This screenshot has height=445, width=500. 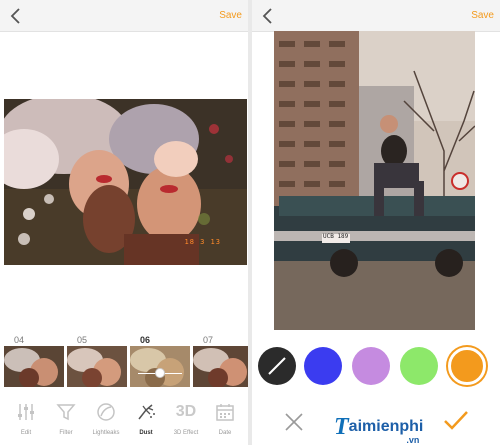 I want to click on tool-filter: Filter, so click(x=66, y=418).